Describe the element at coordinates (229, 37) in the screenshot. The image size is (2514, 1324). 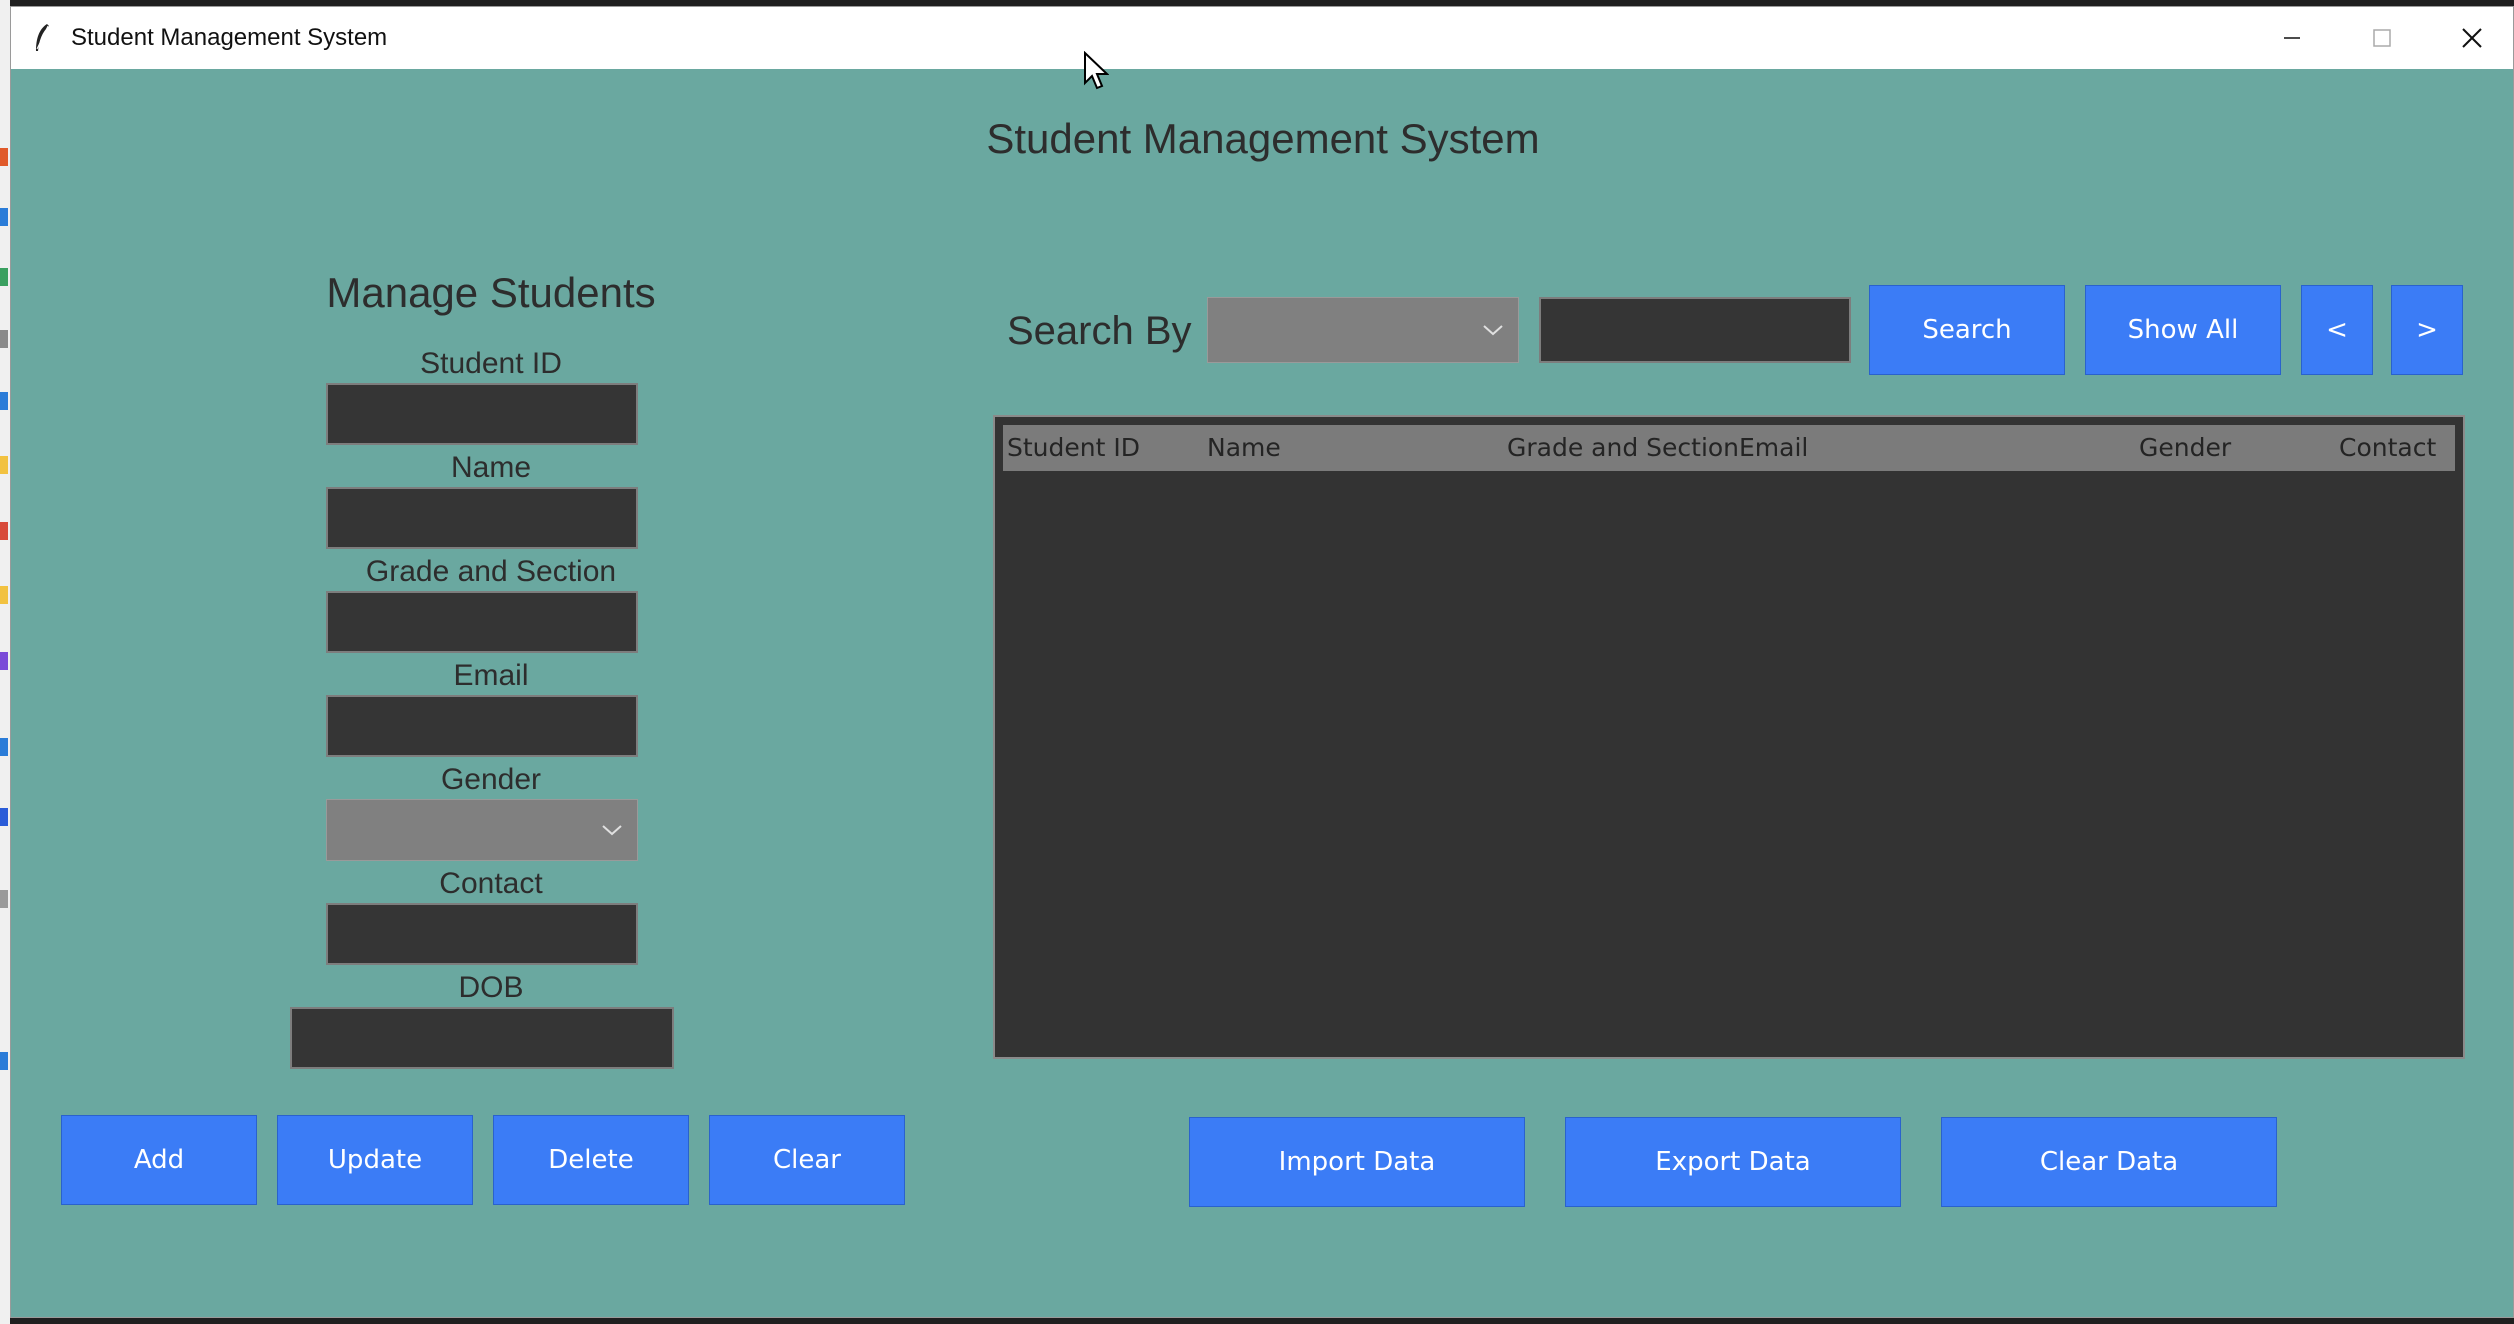
I see `window-title: Student Management System` at that location.